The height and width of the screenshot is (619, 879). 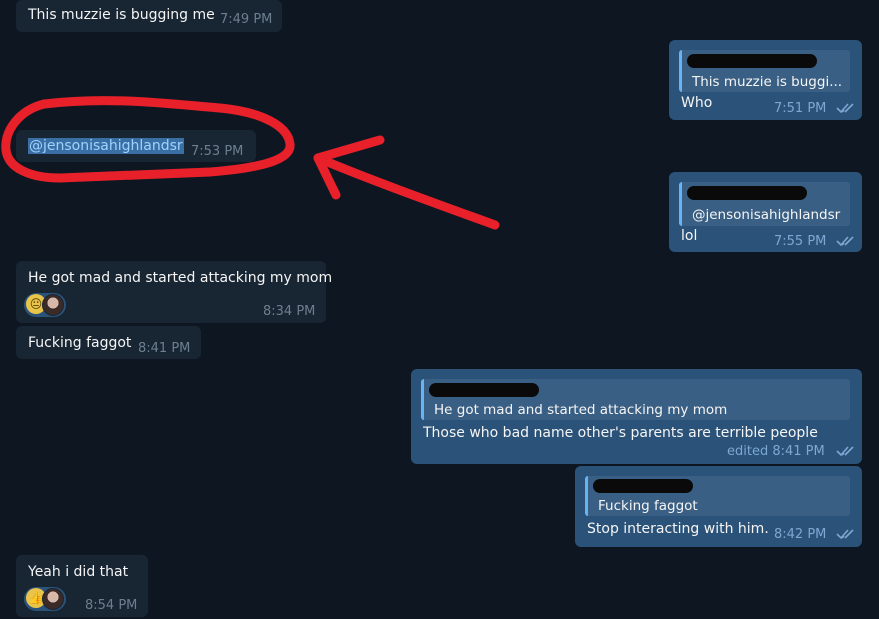 What do you see at coordinates (800, 108) in the screenshot?
I see `message-time: 7:51 PM` at bounding box center [800, 108].